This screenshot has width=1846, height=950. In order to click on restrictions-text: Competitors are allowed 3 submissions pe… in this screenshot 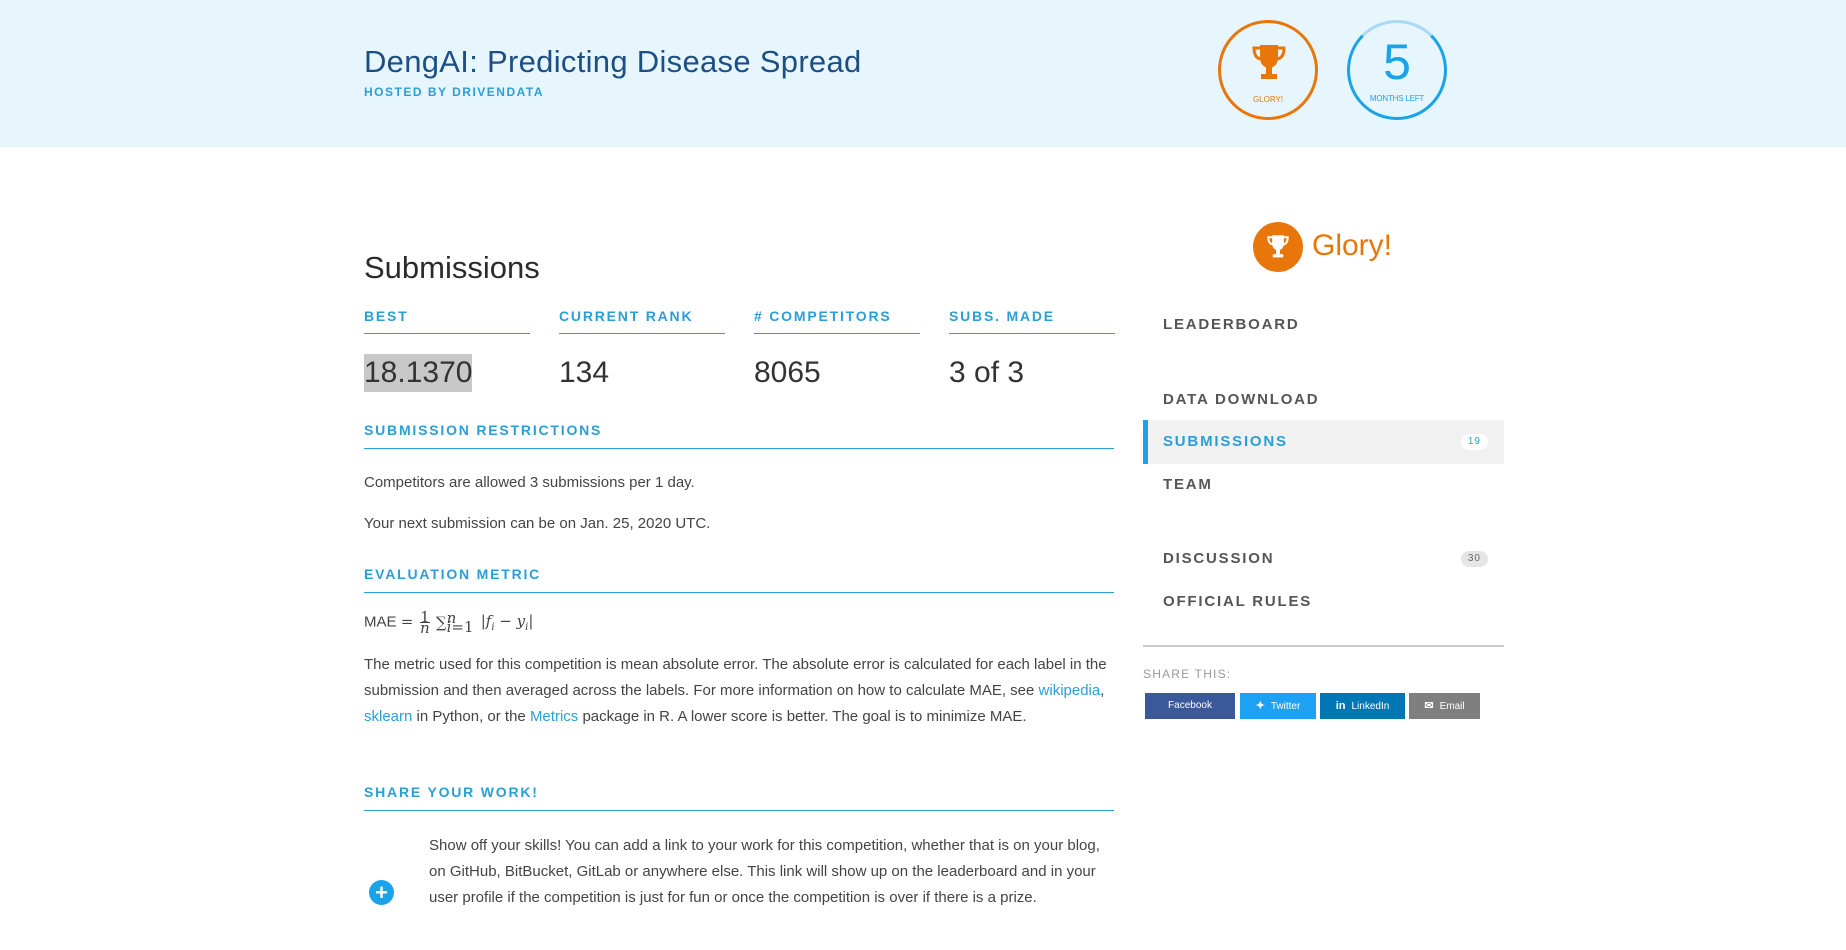, I will do `click(529, 482)`.